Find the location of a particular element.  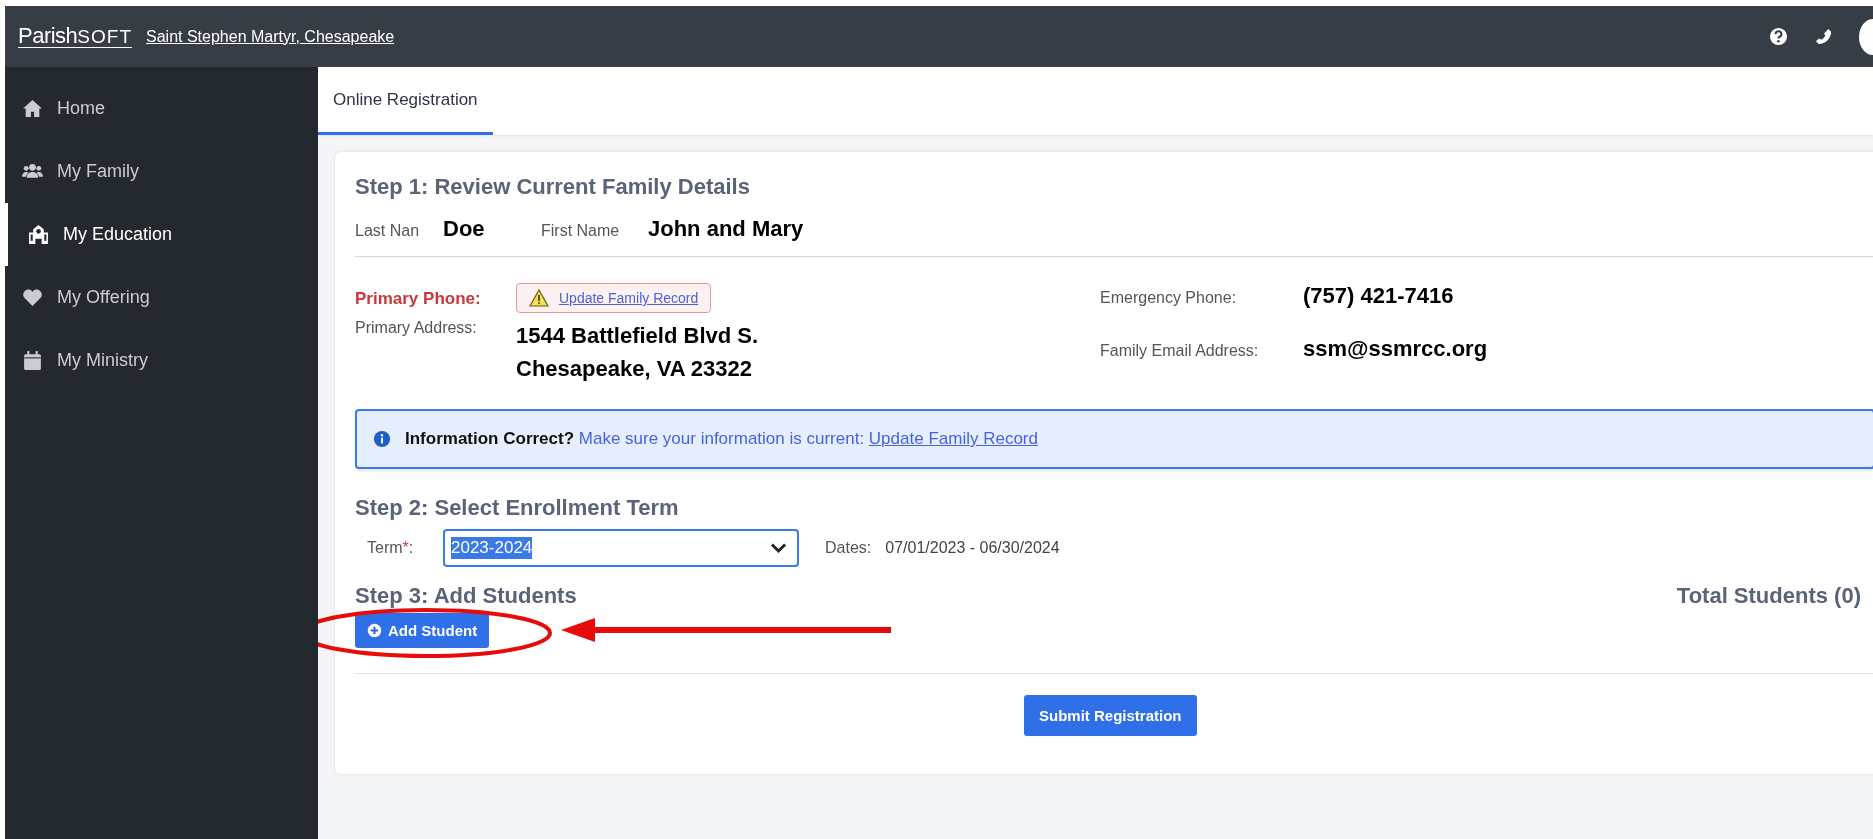

tab: Online Registration is located at coordinates (405, 101).